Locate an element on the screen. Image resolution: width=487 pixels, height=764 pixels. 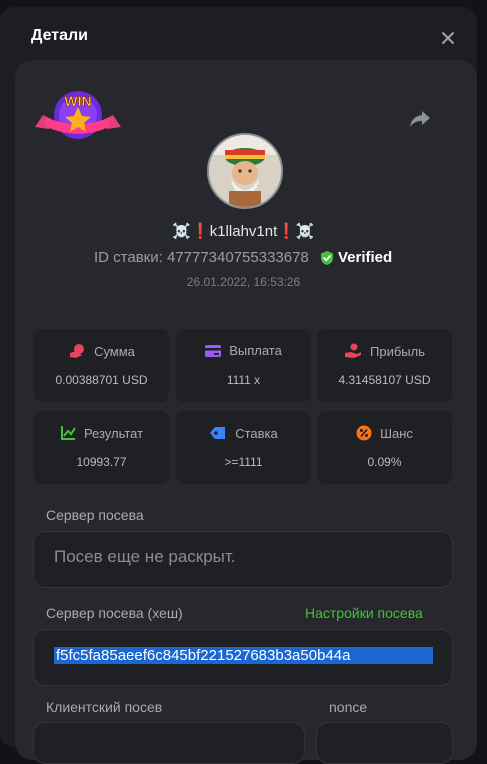
server-seed-hash-value: f5fc5fa85aeef6c845bf221527683b3a50b44a is located at coordinates (243, 655).